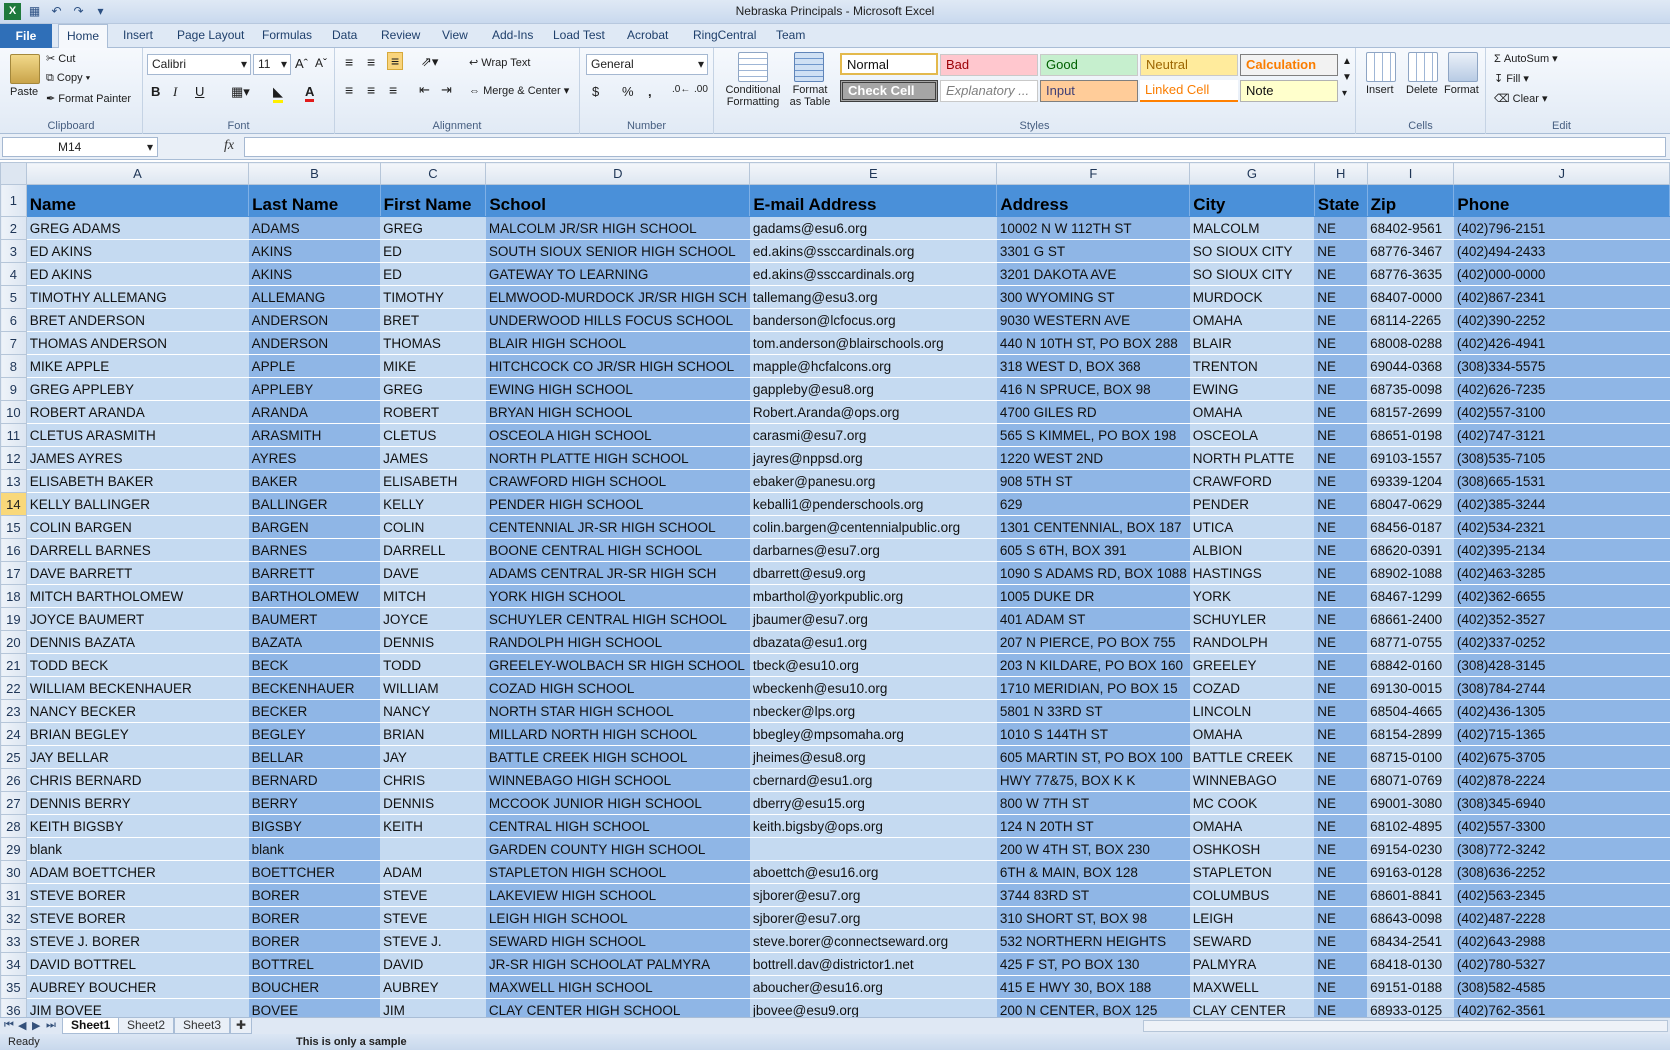 Image resolution: width=1670 pixels, height=1050 pixels. I want to click on header-cell: First Name, so click(433, 200).